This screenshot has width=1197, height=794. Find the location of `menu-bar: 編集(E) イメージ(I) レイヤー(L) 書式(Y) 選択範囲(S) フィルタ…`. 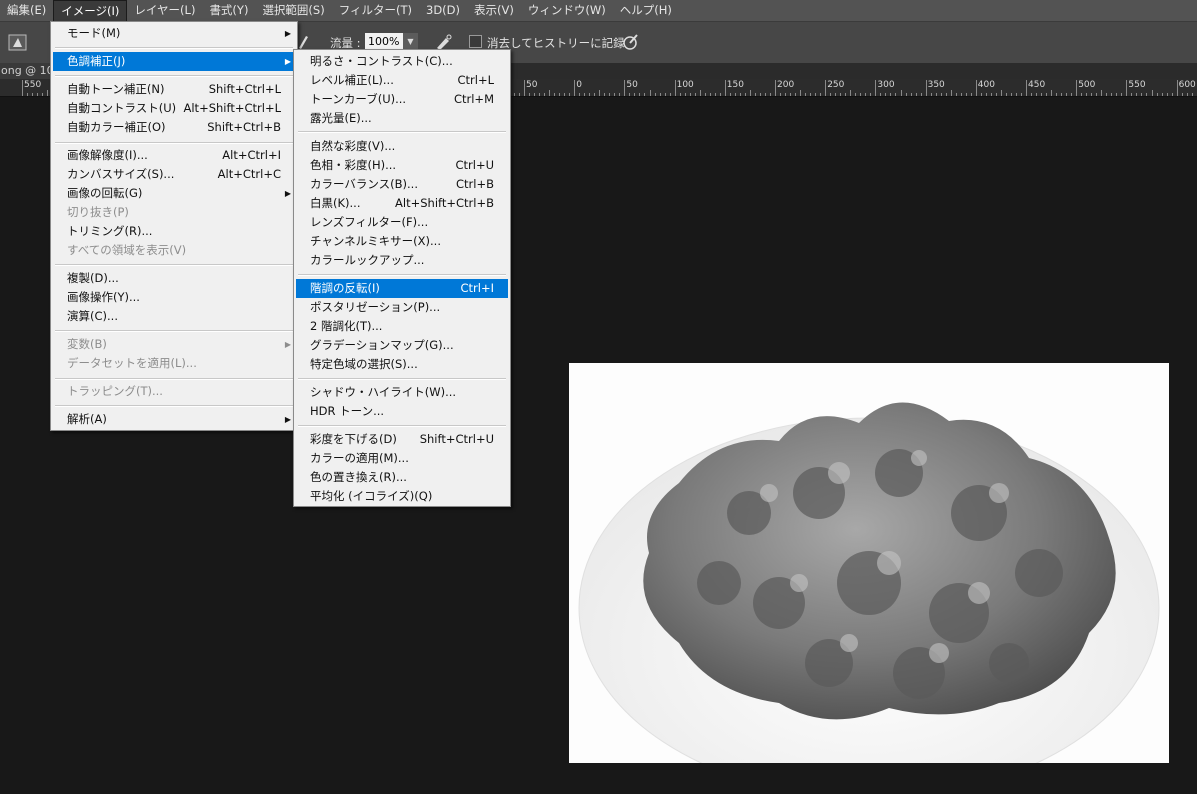

menu-bar: 編集(E) イメージ(I) レイヤー(L) 書式(Y) 選択範囲(S) フィルタ… is located at coordinates (598, 10).